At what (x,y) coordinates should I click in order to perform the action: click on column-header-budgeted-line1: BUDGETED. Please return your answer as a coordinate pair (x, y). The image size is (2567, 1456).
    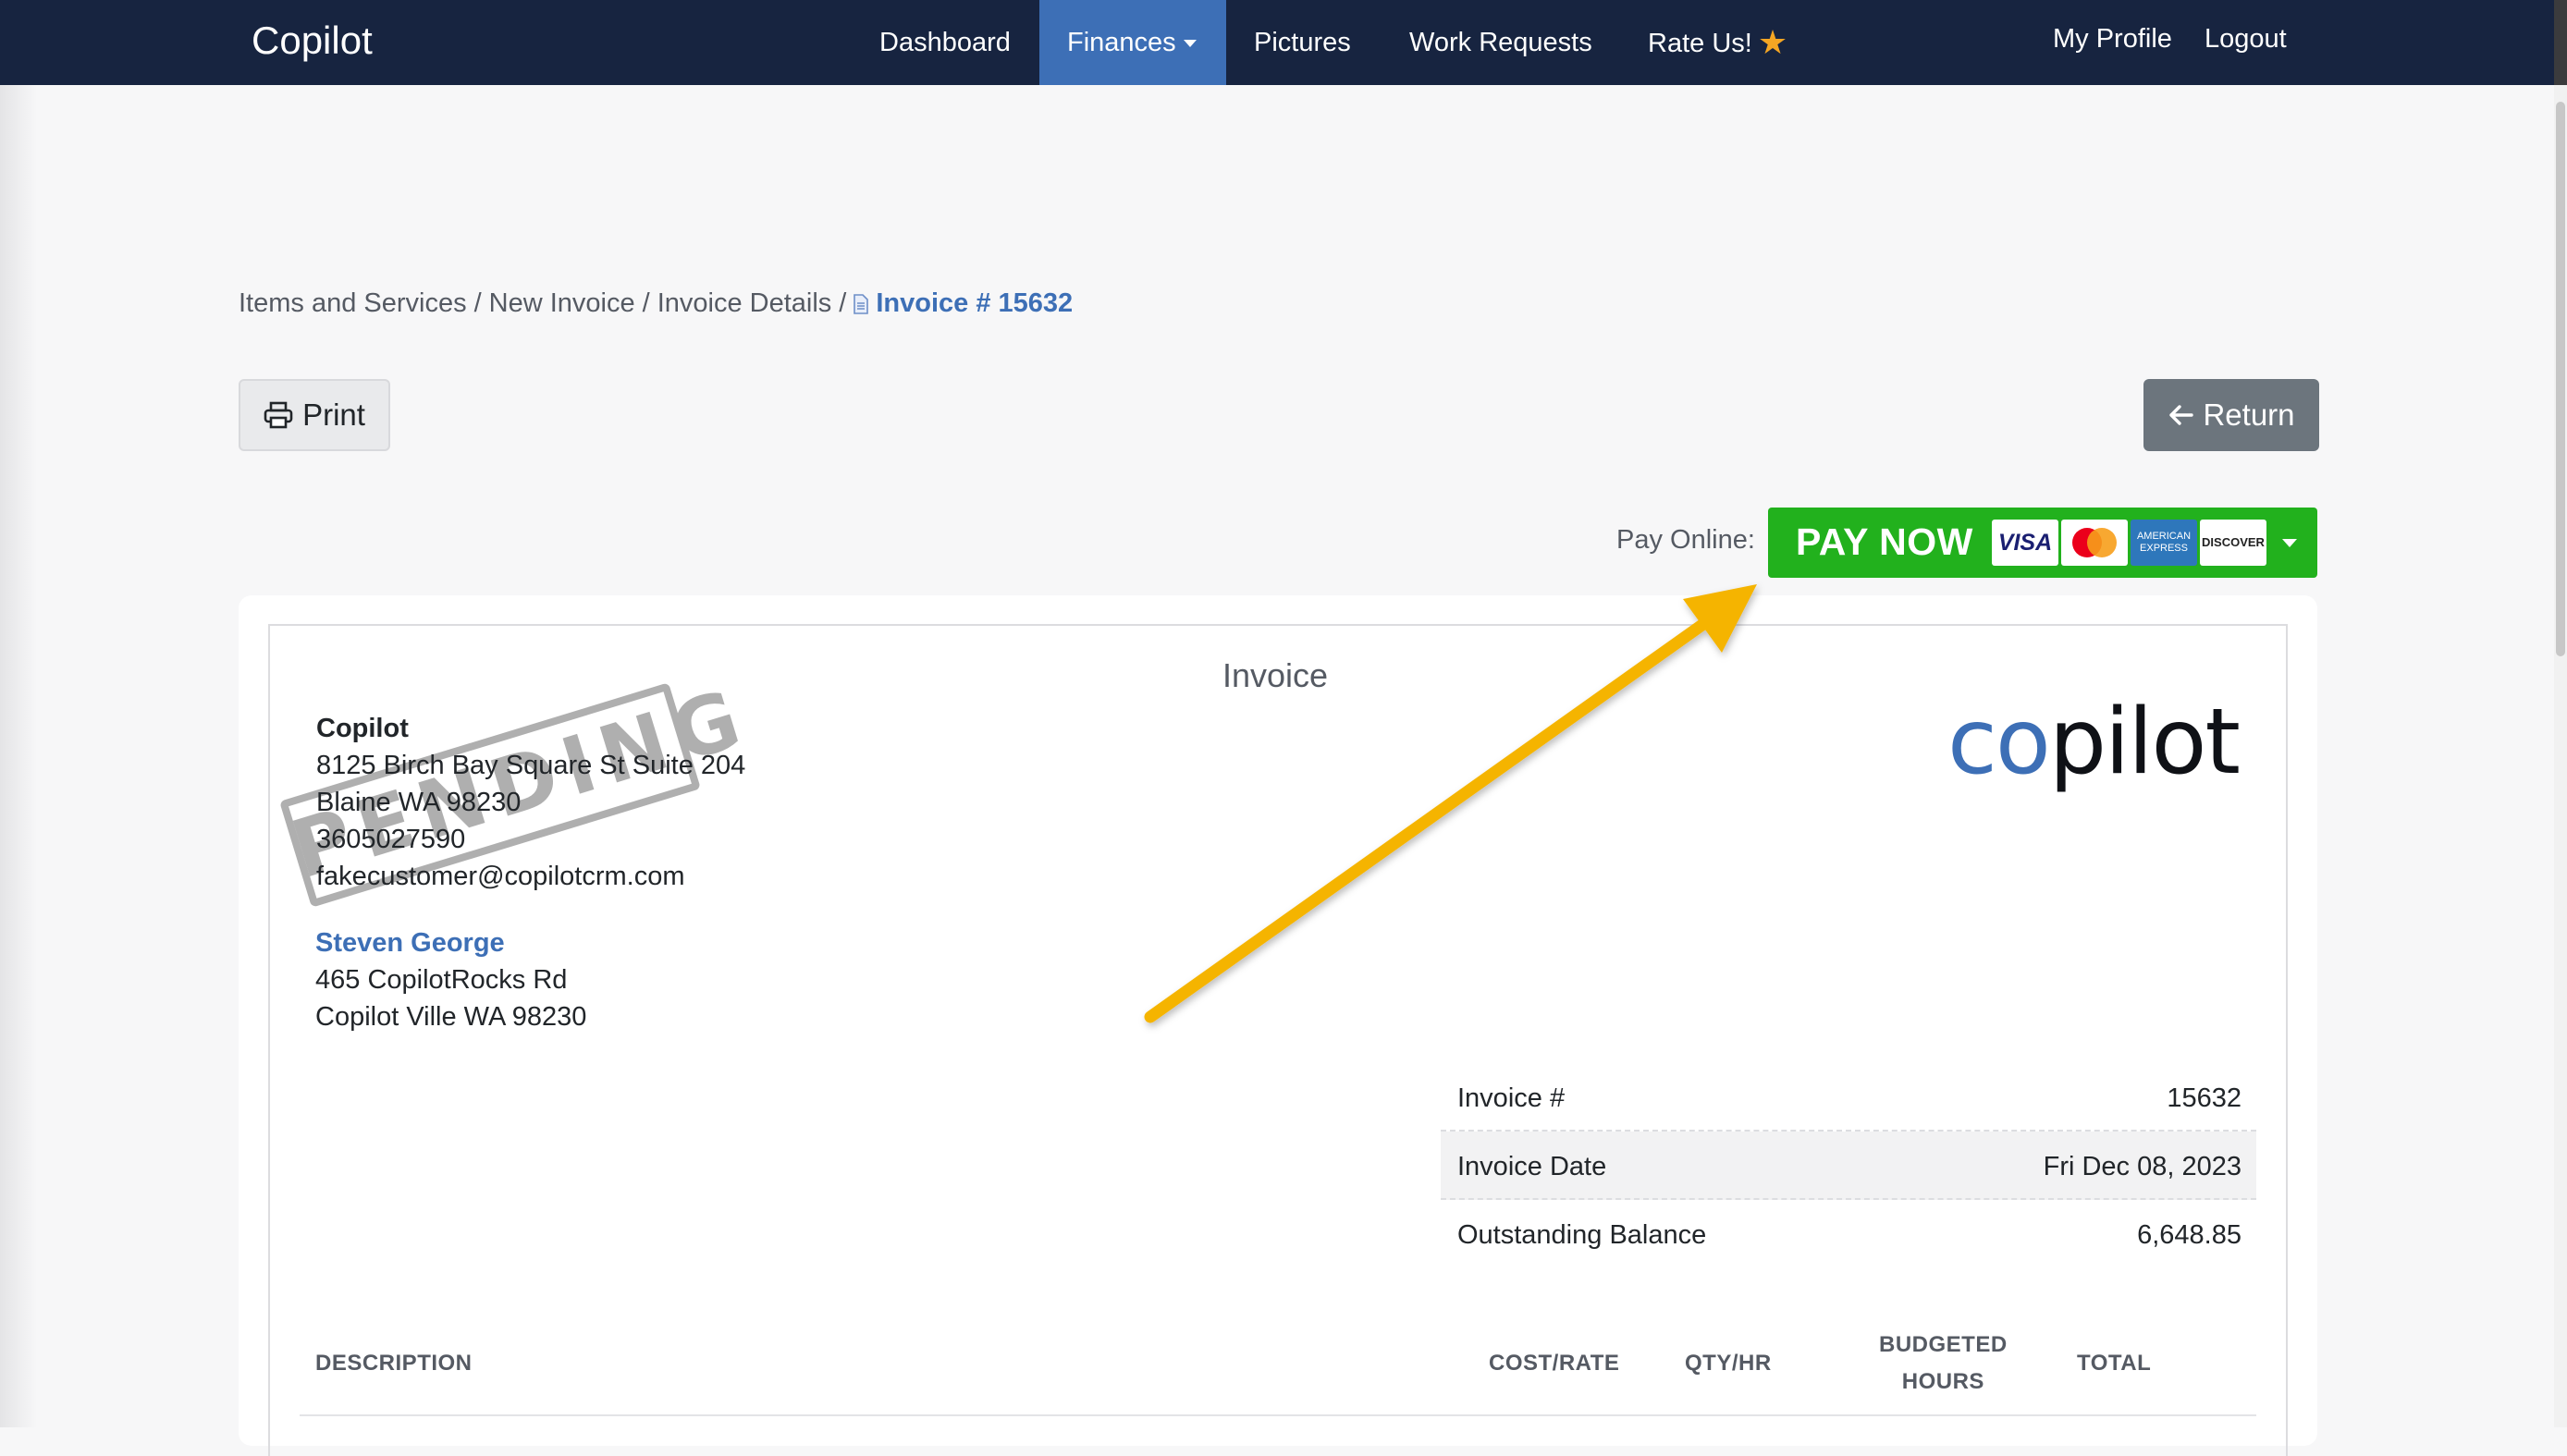
    Looking at the image, I should click on (1944, 1344).